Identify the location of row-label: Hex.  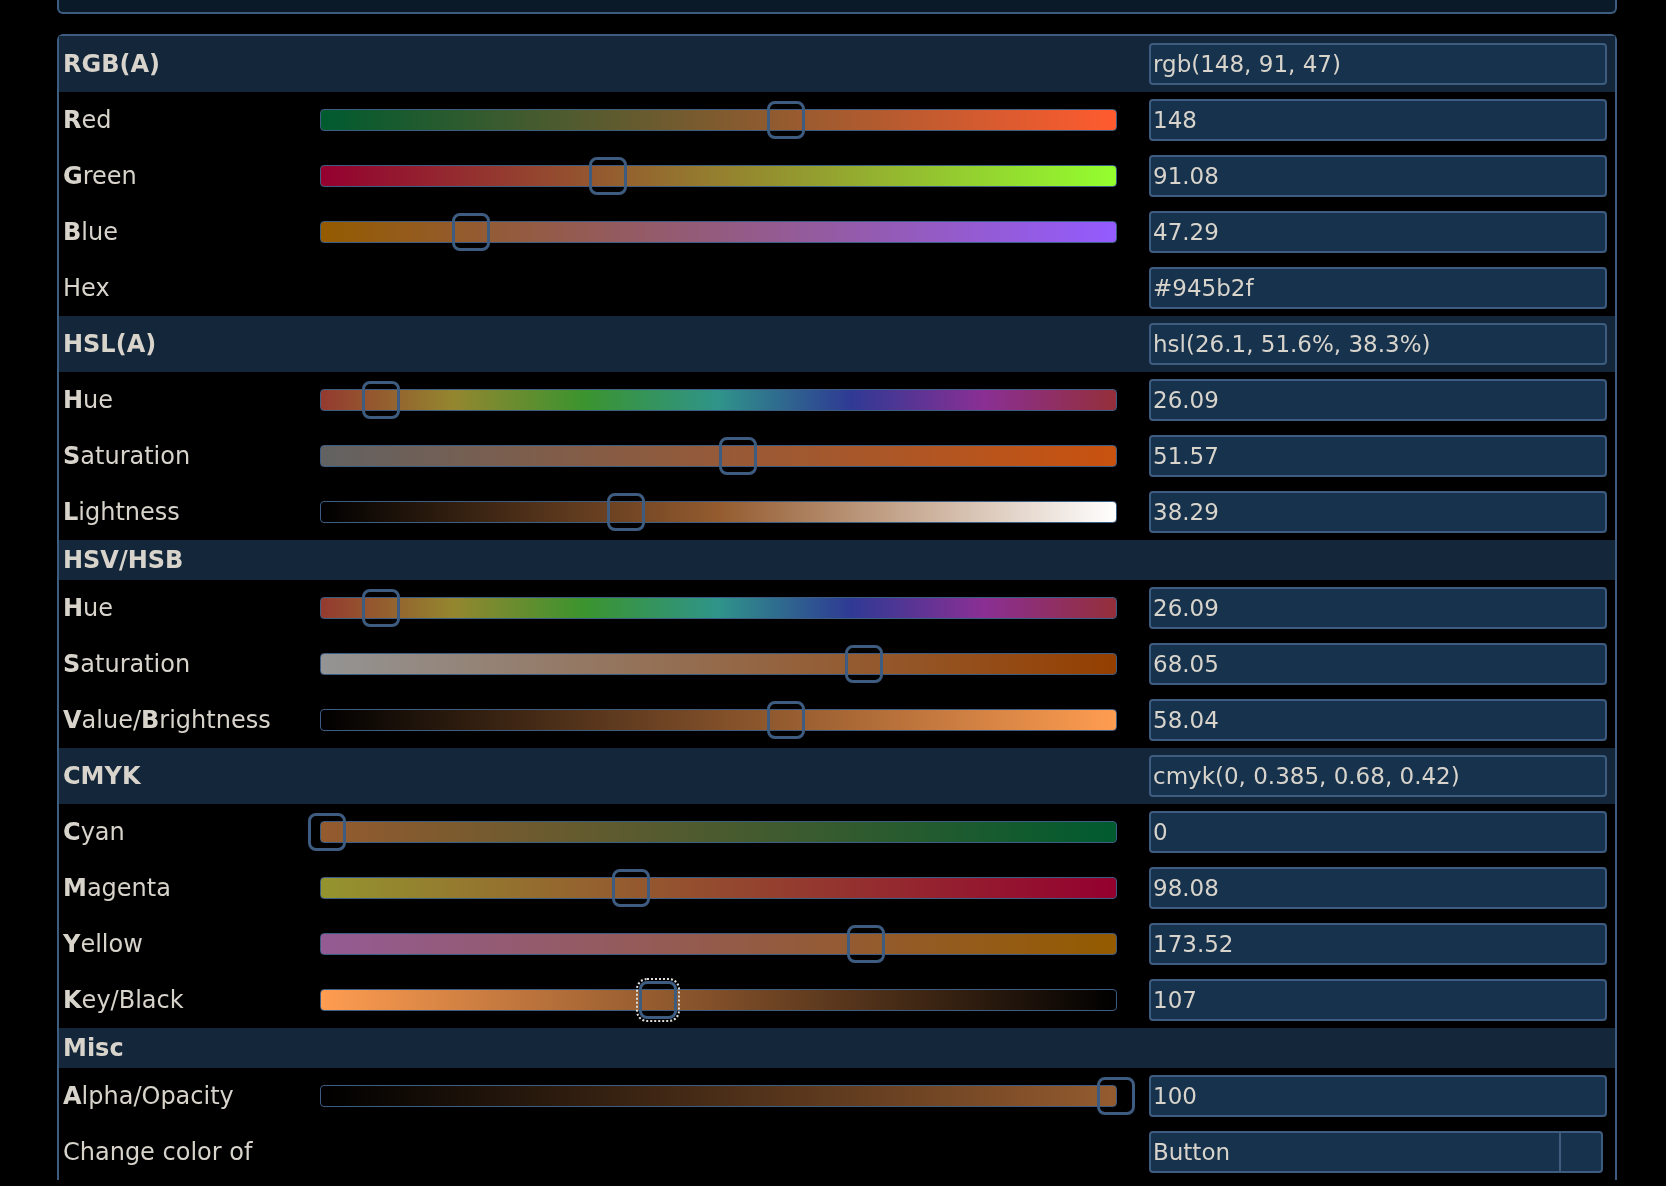
(87, 288).